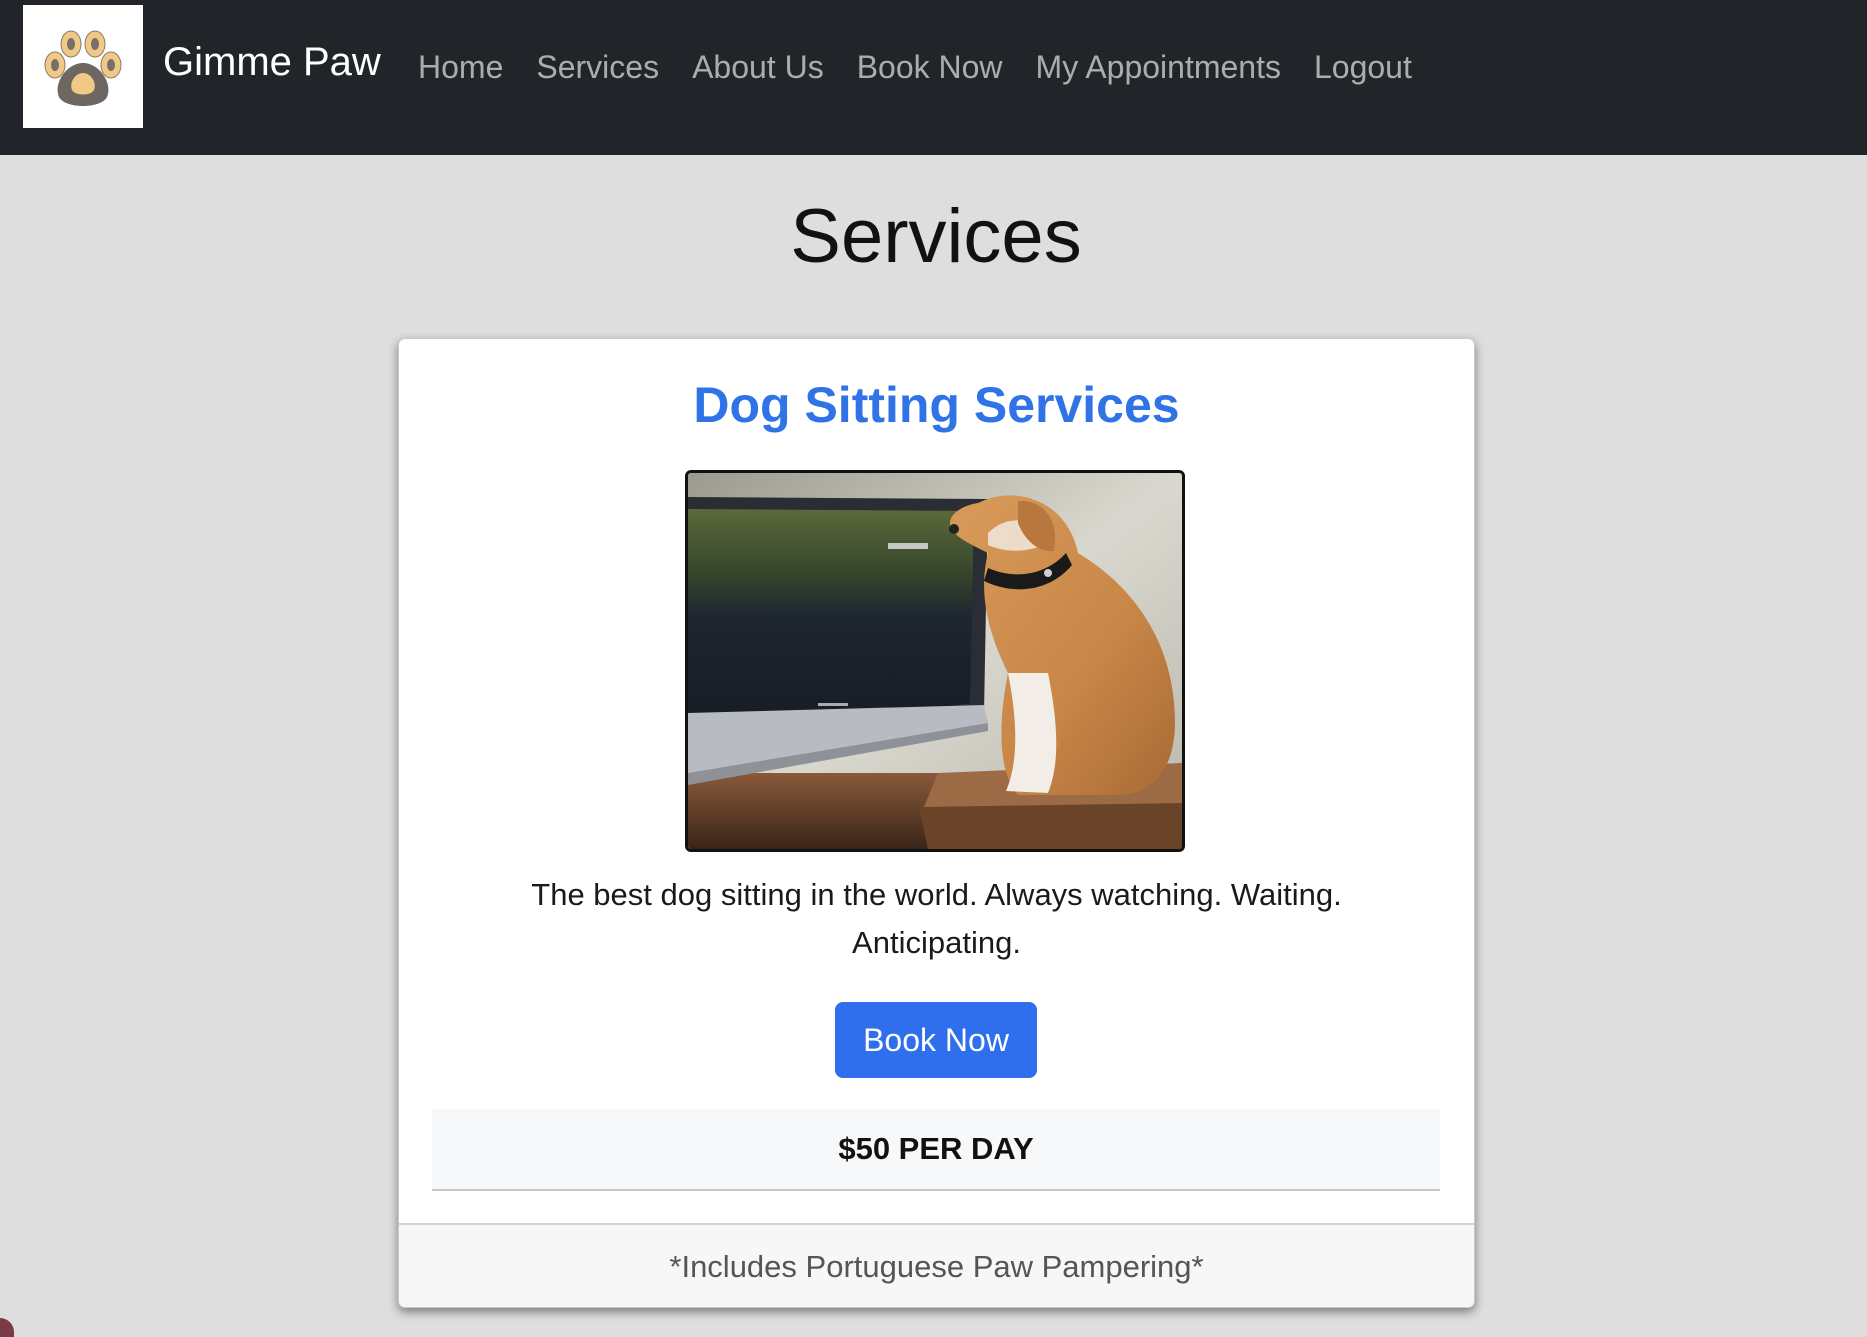  What do you see at coordinates (758, 67) in the screenshot?
I see `nav-item-about-us: About Us` at bounding box center [758, 67].